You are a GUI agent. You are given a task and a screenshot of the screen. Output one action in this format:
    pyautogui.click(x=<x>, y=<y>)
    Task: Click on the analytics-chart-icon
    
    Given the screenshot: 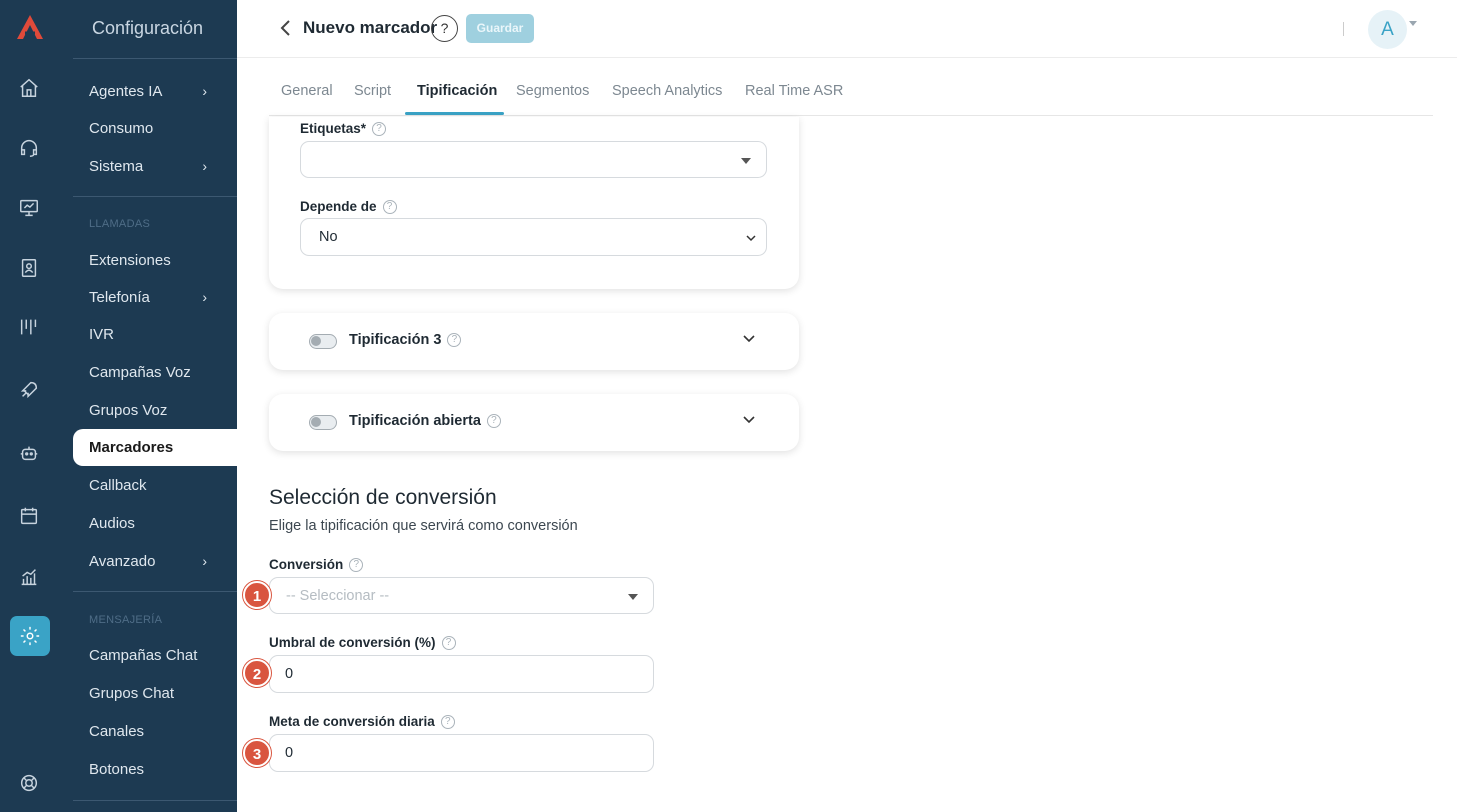 What is the action you would take?
    pyautogui.click(x=29, y=577)
    